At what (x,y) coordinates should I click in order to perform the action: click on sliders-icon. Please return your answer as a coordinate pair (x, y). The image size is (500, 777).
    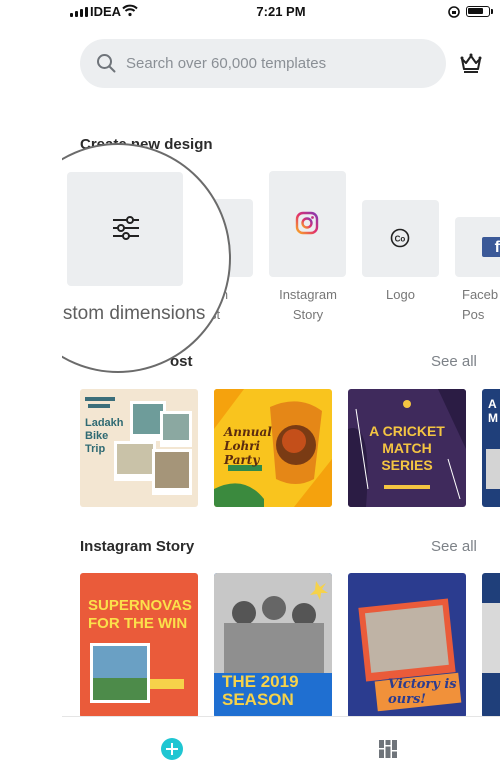
    Looking at the image, I should click on (126, 228).